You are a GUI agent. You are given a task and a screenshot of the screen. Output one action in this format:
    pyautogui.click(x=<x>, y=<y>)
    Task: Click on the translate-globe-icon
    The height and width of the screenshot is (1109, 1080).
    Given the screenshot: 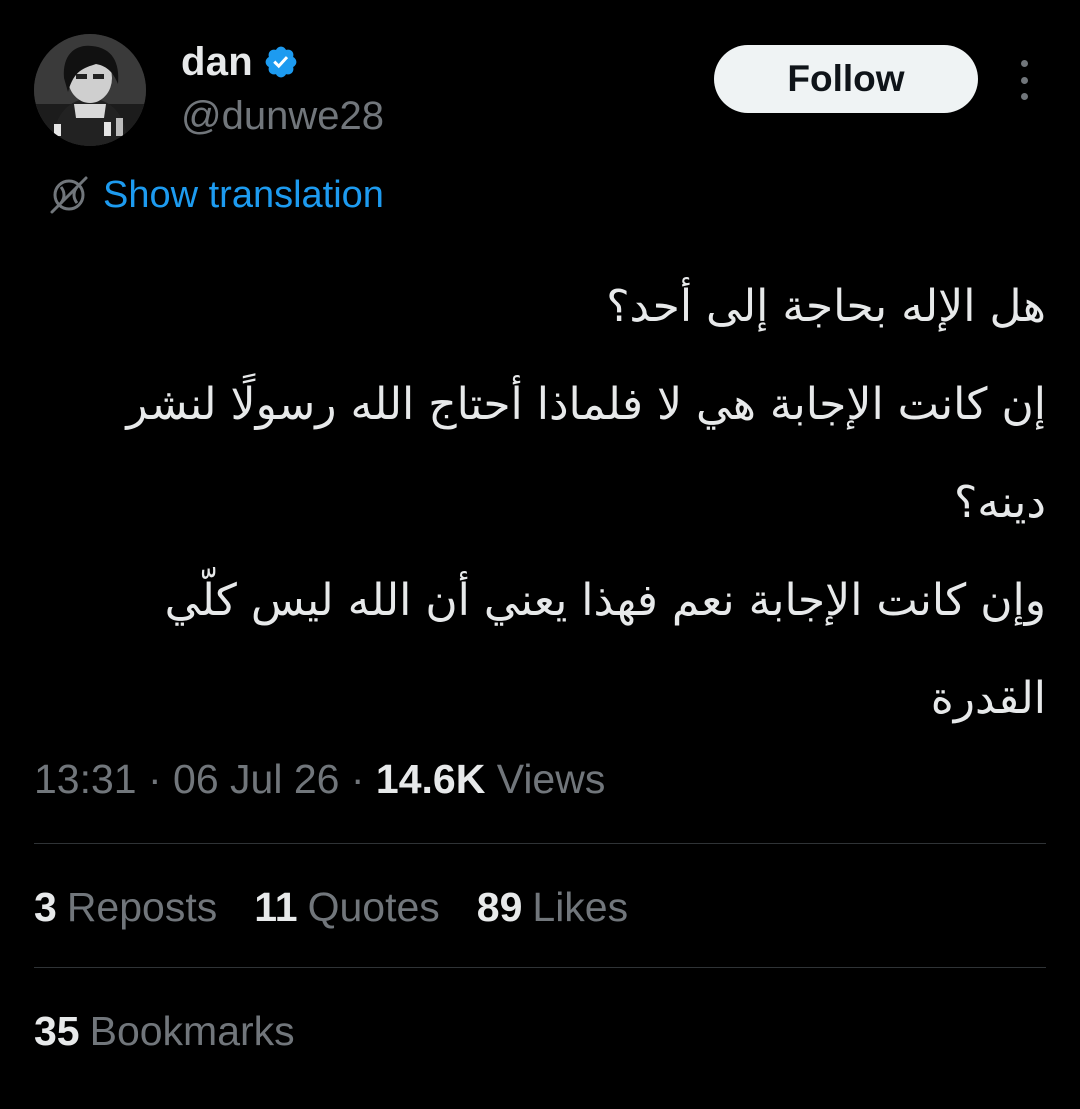 What is the action you would take?
    pyautogui.click(x=69, y=195)
    